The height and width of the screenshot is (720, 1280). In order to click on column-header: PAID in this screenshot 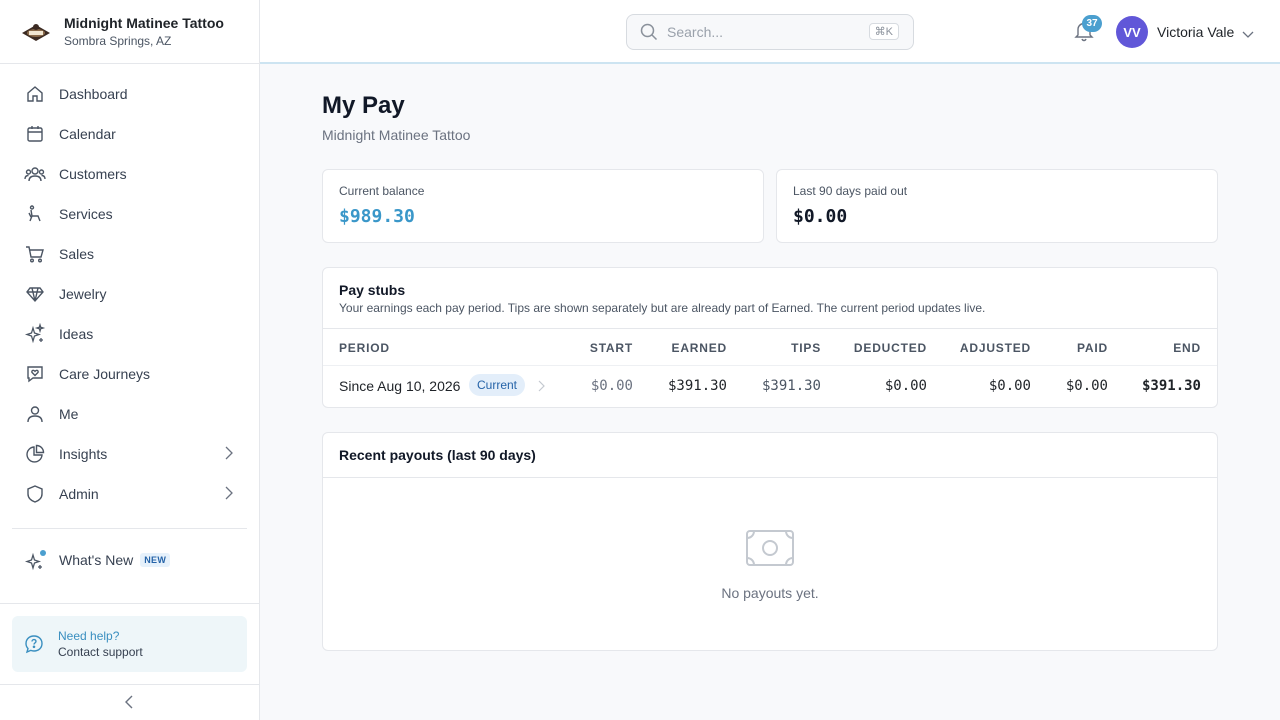, I will do `click(1092, 348)`.